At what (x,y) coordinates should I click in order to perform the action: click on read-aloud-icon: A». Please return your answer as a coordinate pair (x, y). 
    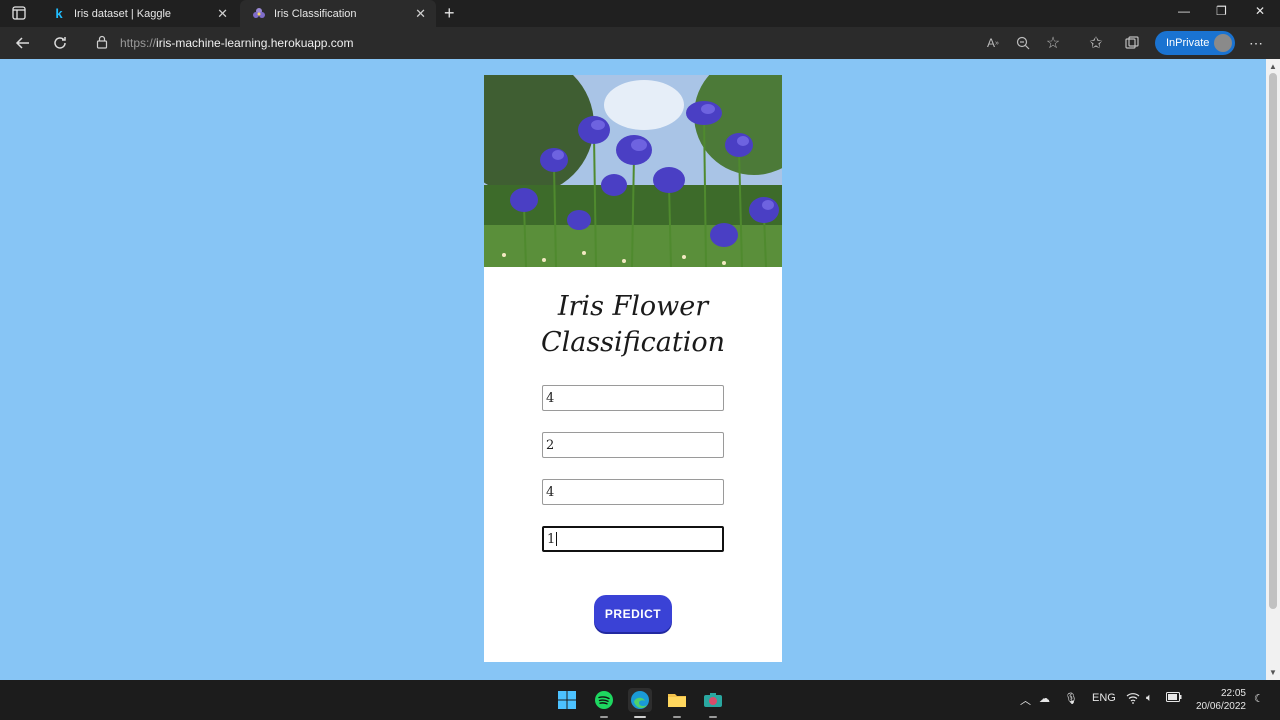
    Looking at the image, I should click on (993, 43).